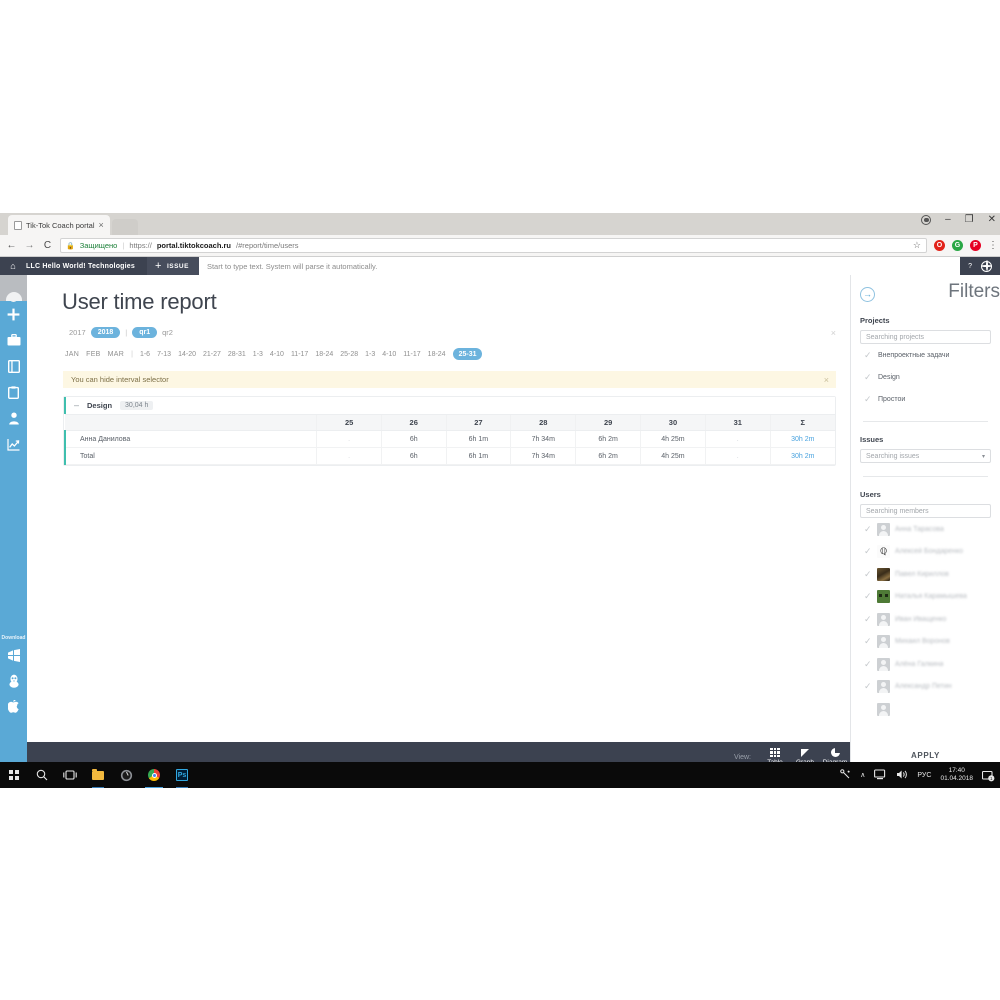 The image size is (1000, 1000). Describe the element at coordinates (126, 775) in the screenshot. I see `edge-browser-icon` at that location.